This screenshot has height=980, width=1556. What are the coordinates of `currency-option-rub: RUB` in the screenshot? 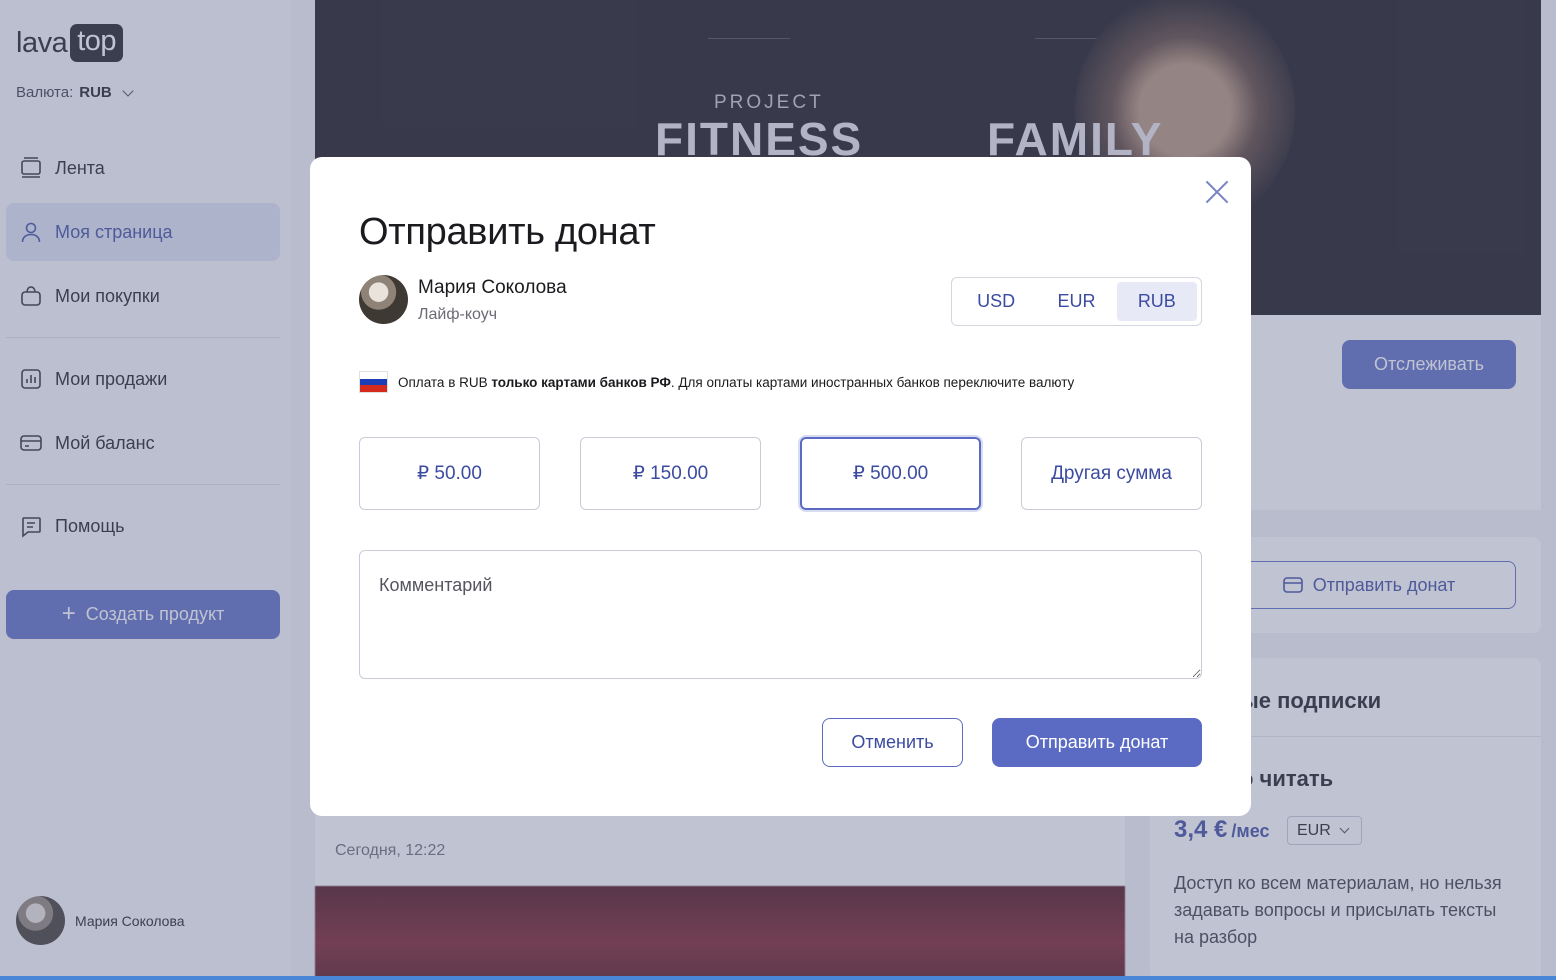 It's located at (1156, 301).